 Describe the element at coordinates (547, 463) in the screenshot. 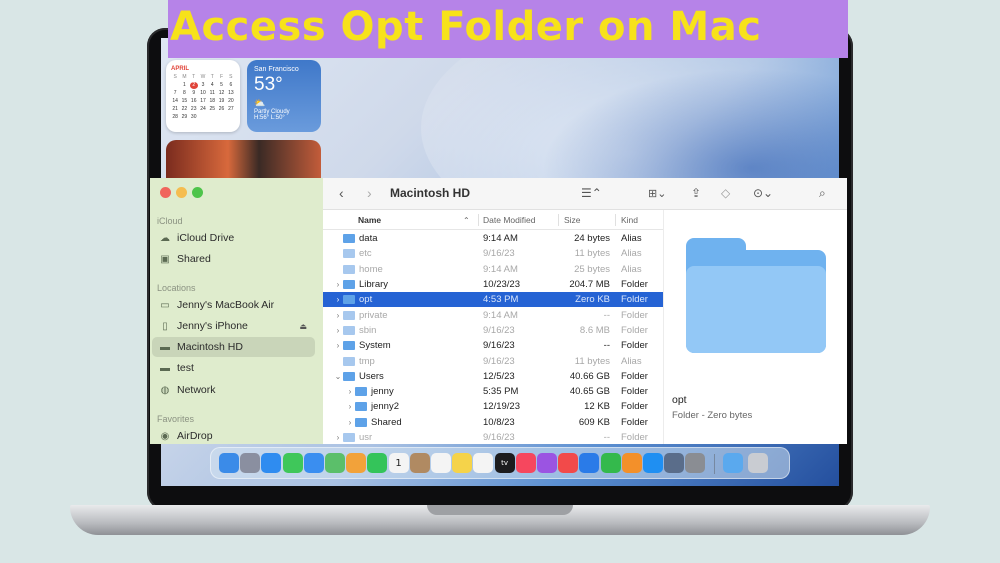

I see `podcasts-icon` at that location.